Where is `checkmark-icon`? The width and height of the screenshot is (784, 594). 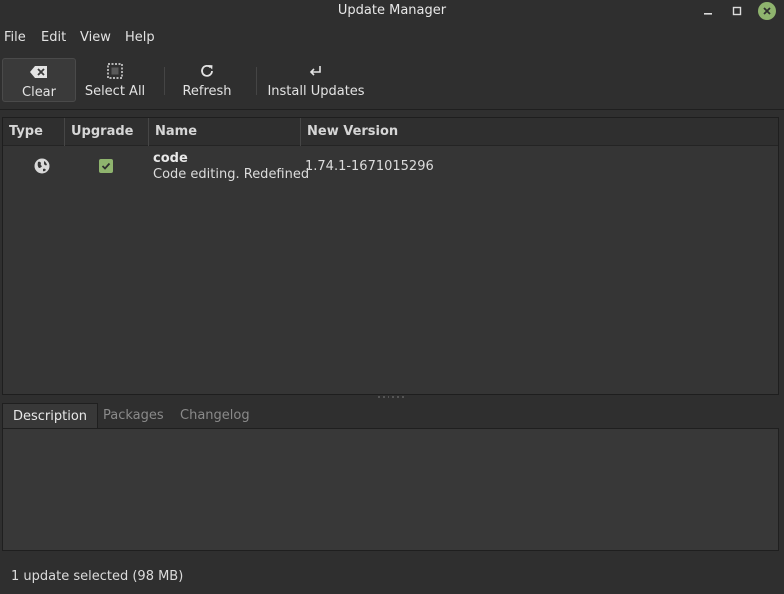 checkmark-icon is located at coordinates (106, 166).